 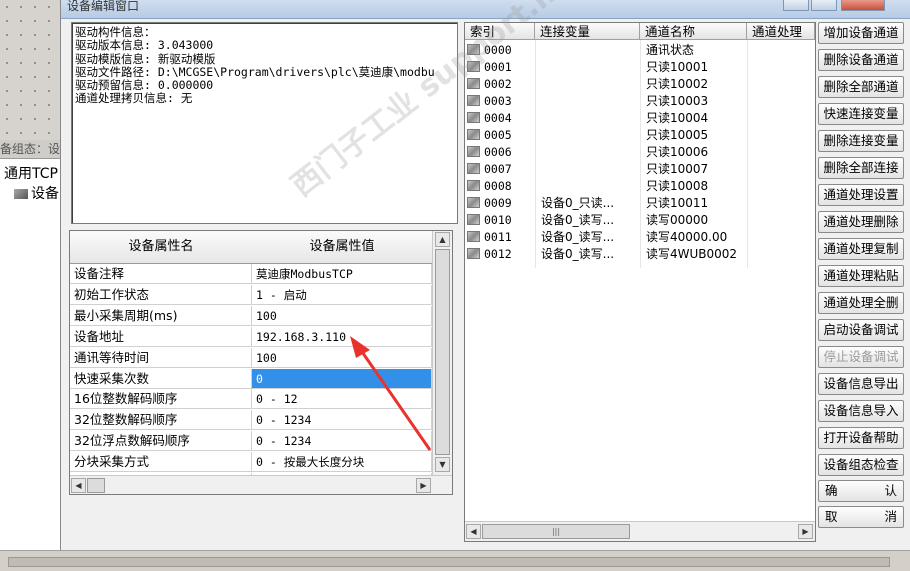 What do you see at coordinates (861, 222) in the screenshot?
I see `action-button: 通道处理删除` at bounding box center [861, 222].